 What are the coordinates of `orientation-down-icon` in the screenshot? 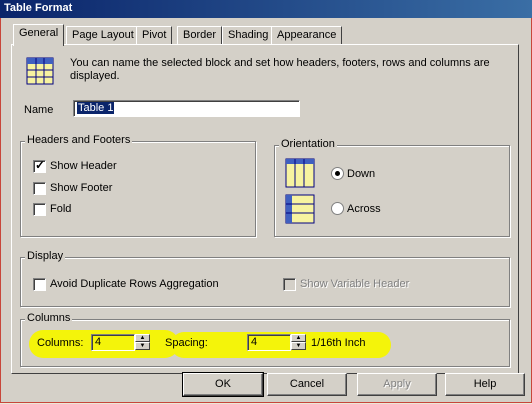 It's located at (300, 173).